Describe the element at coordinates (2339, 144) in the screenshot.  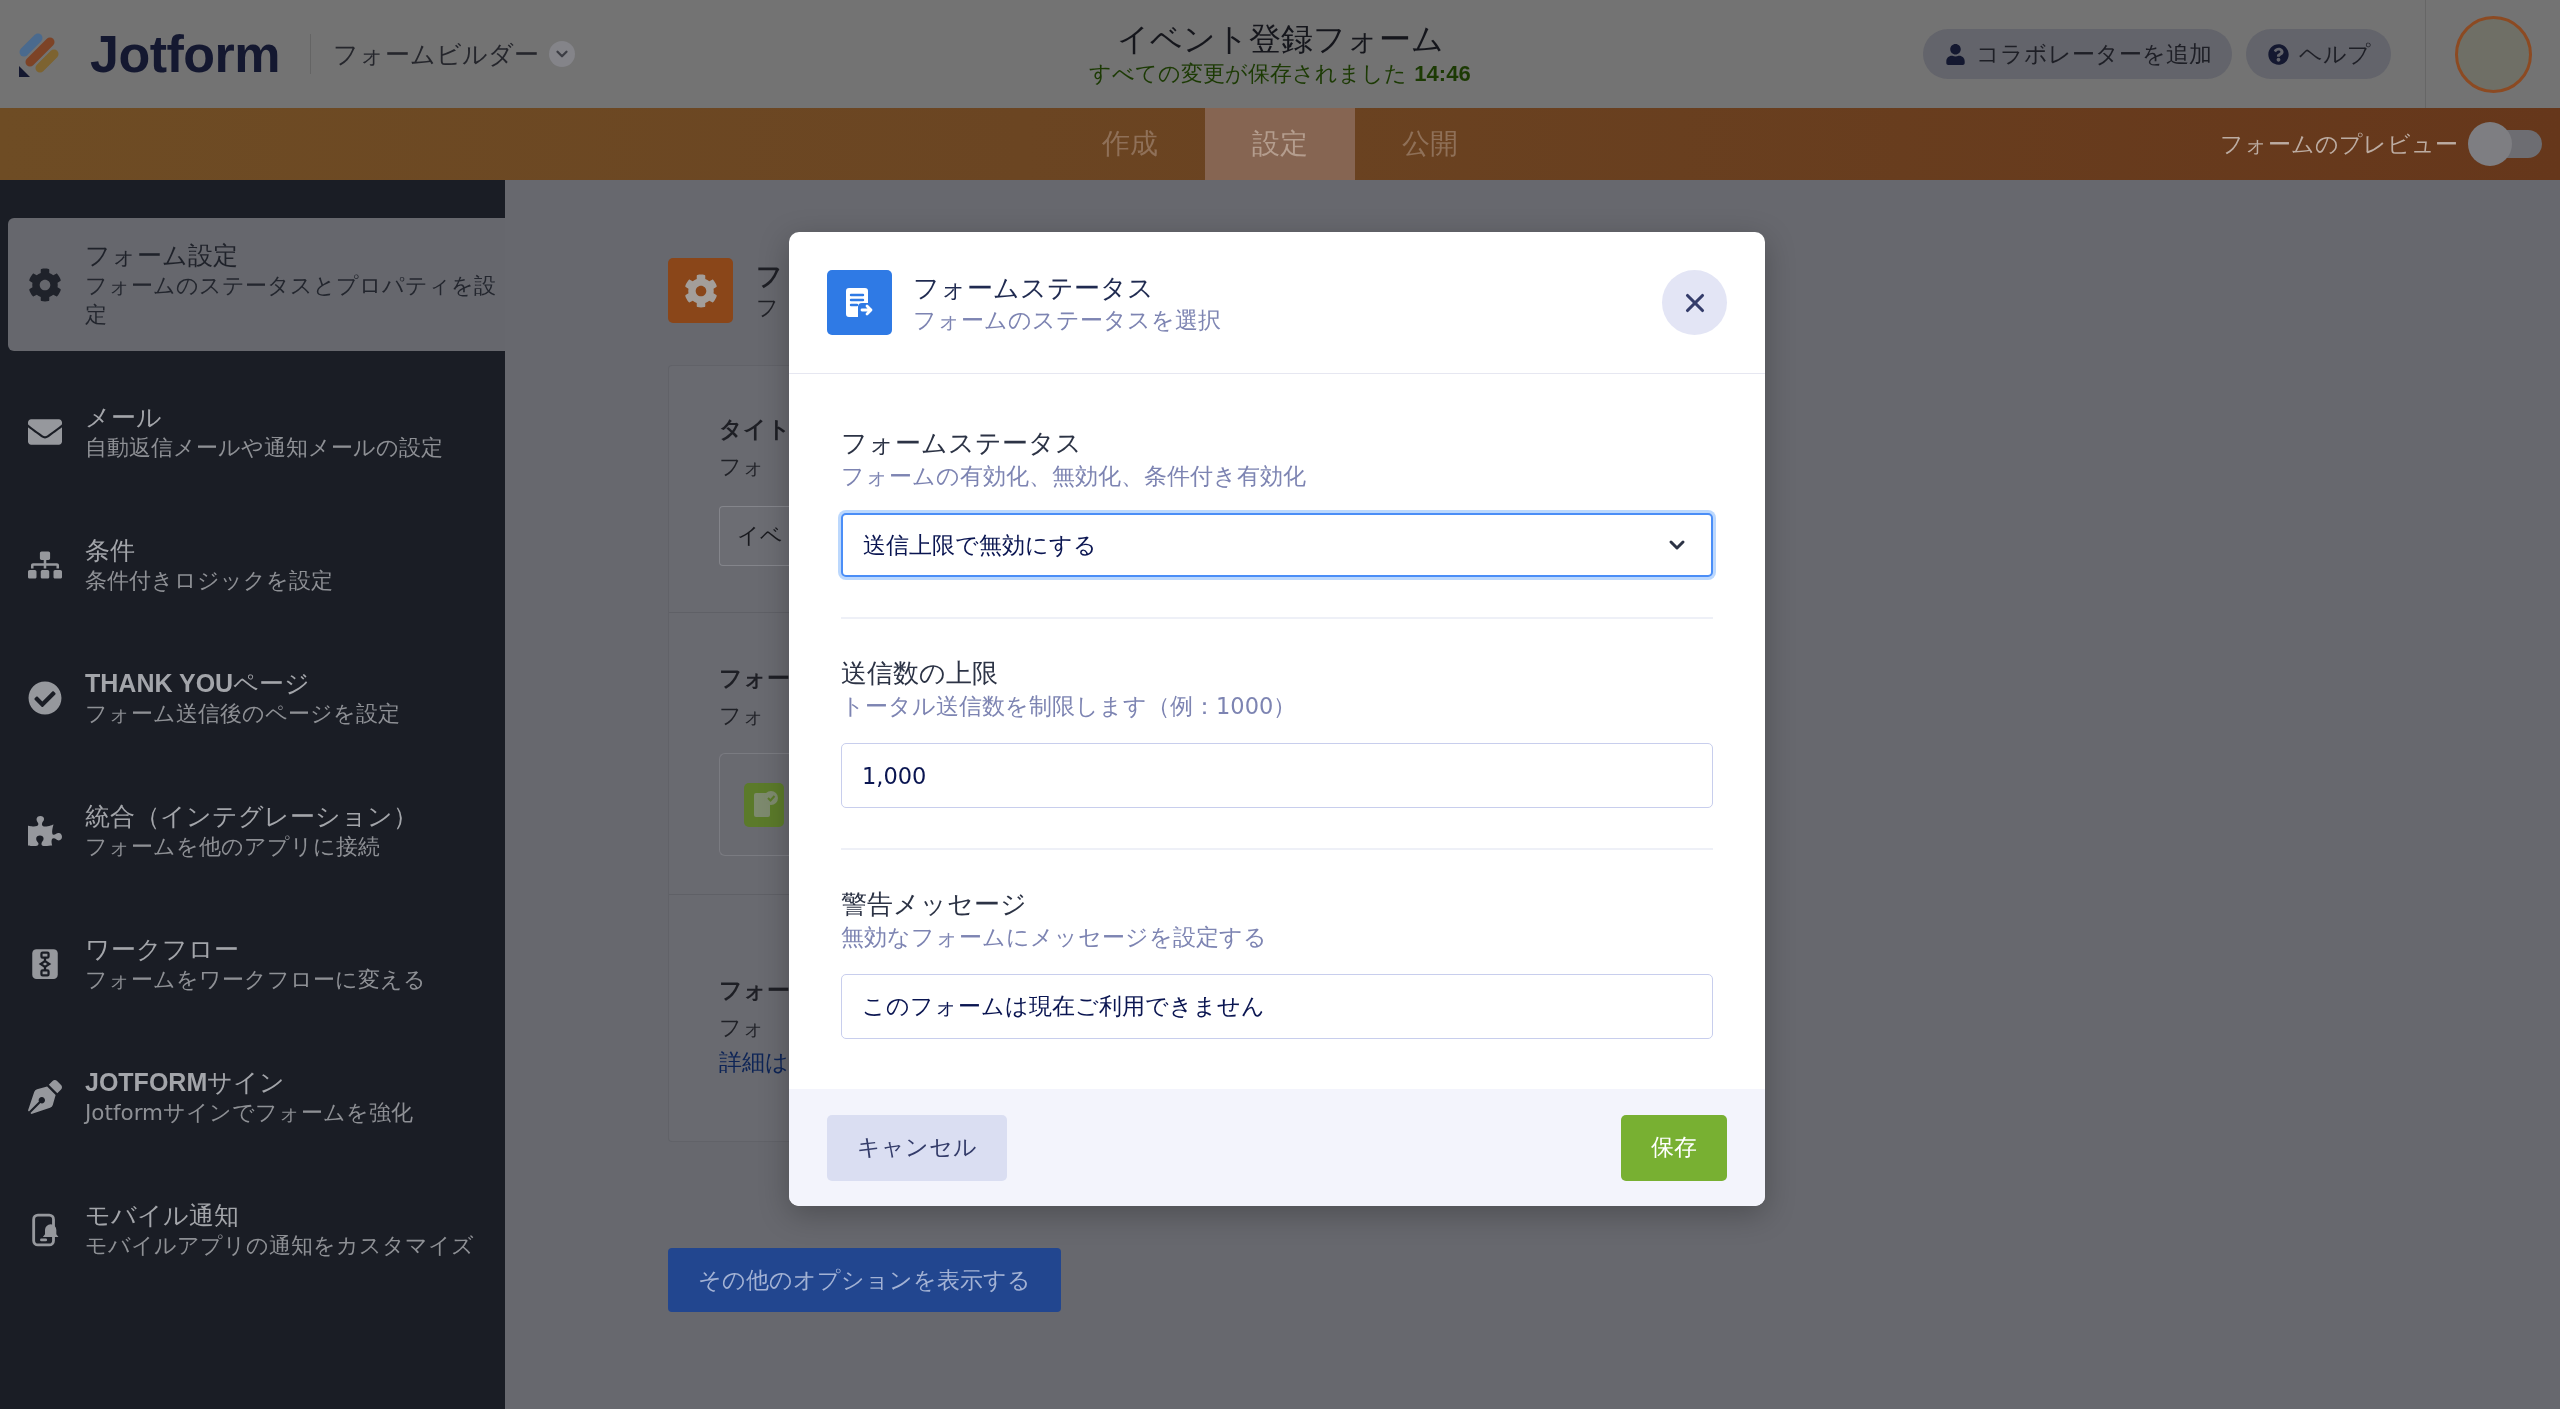
I see `preview-label: フォームのプレビュー` at that location.